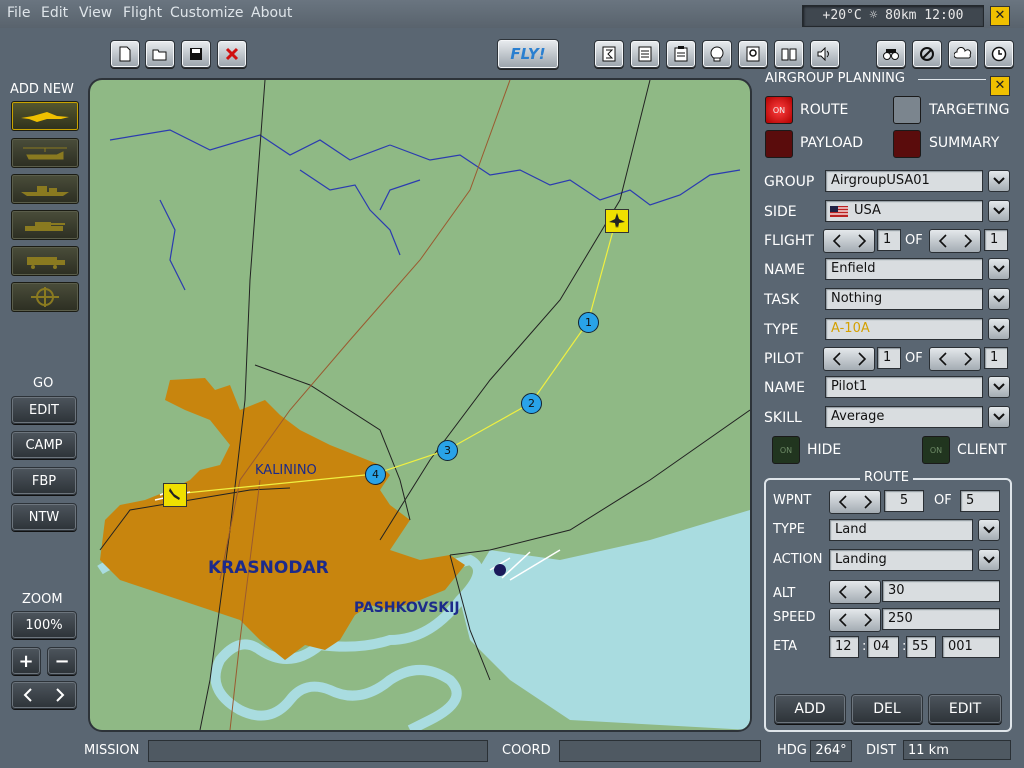 This screenshot has width=1024, height=768. I want to click on go-ntw-button: NTW, so click(44, 517).